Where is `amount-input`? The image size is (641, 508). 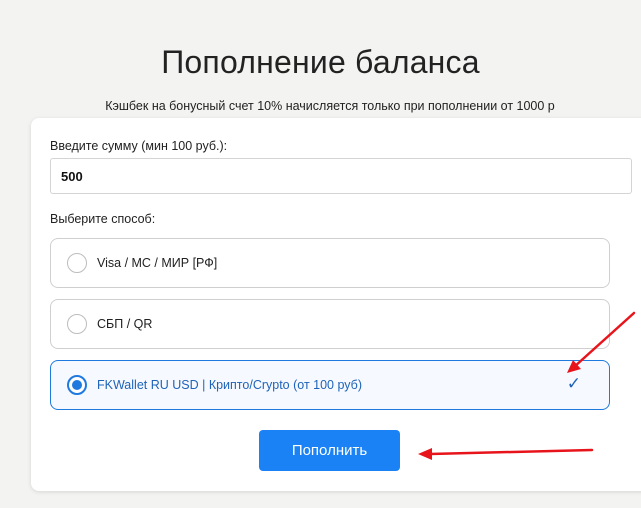 amount-input is located at coordinates (341, 176).